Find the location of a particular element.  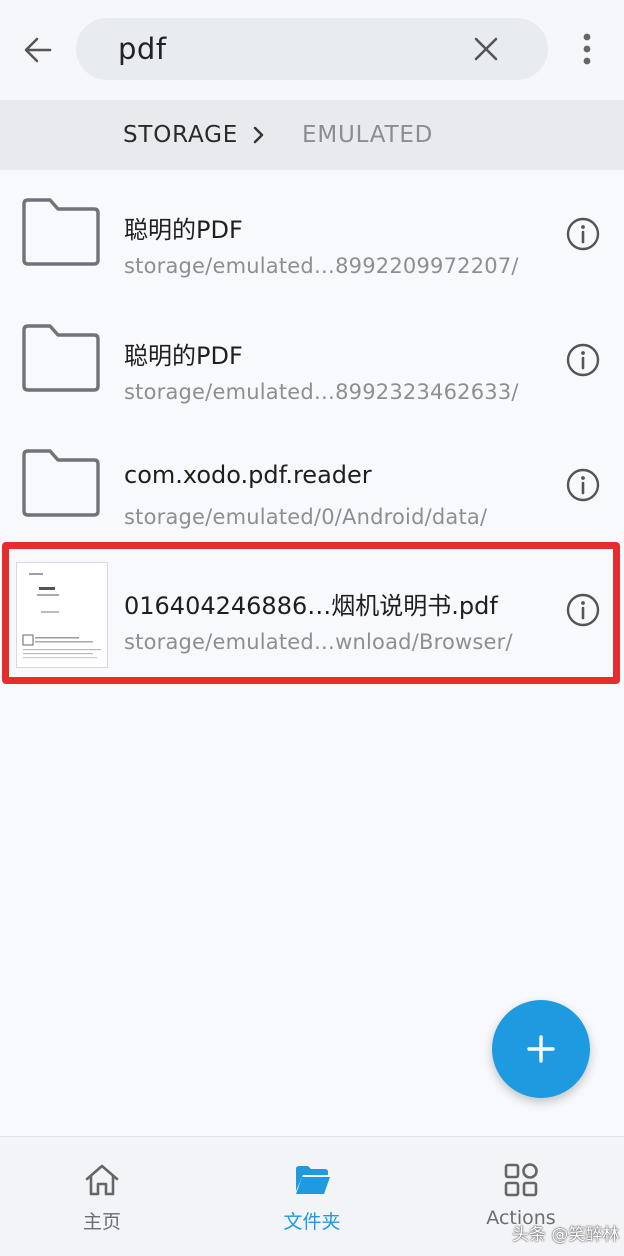

plus-icon is located at coordinates (541, 1049).